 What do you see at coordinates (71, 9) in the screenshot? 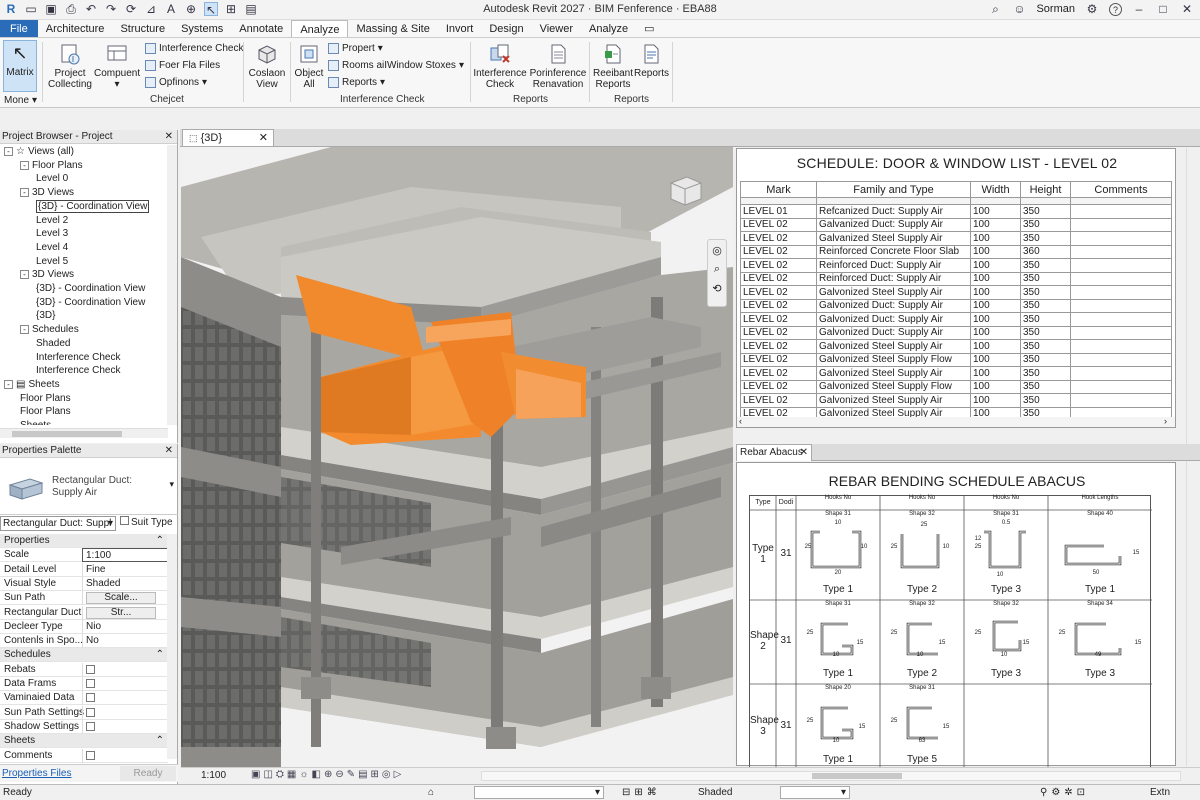
I see `print-icon: ⎙` at bounding box center [71, 9].